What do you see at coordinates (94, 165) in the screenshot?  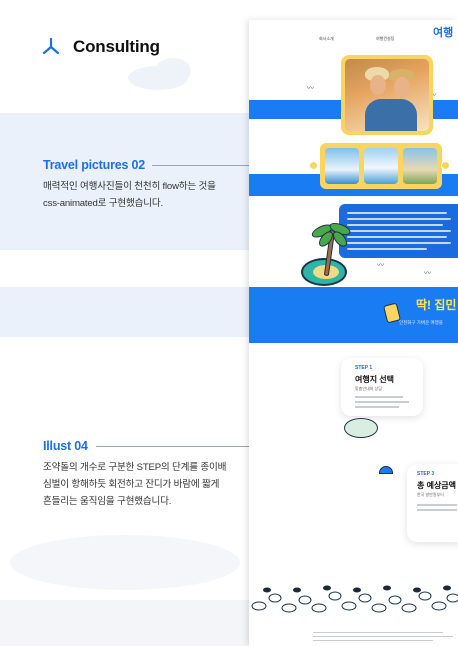 I see `section-title-travel: Travel pictures 02` at bounding box center [94, 165].